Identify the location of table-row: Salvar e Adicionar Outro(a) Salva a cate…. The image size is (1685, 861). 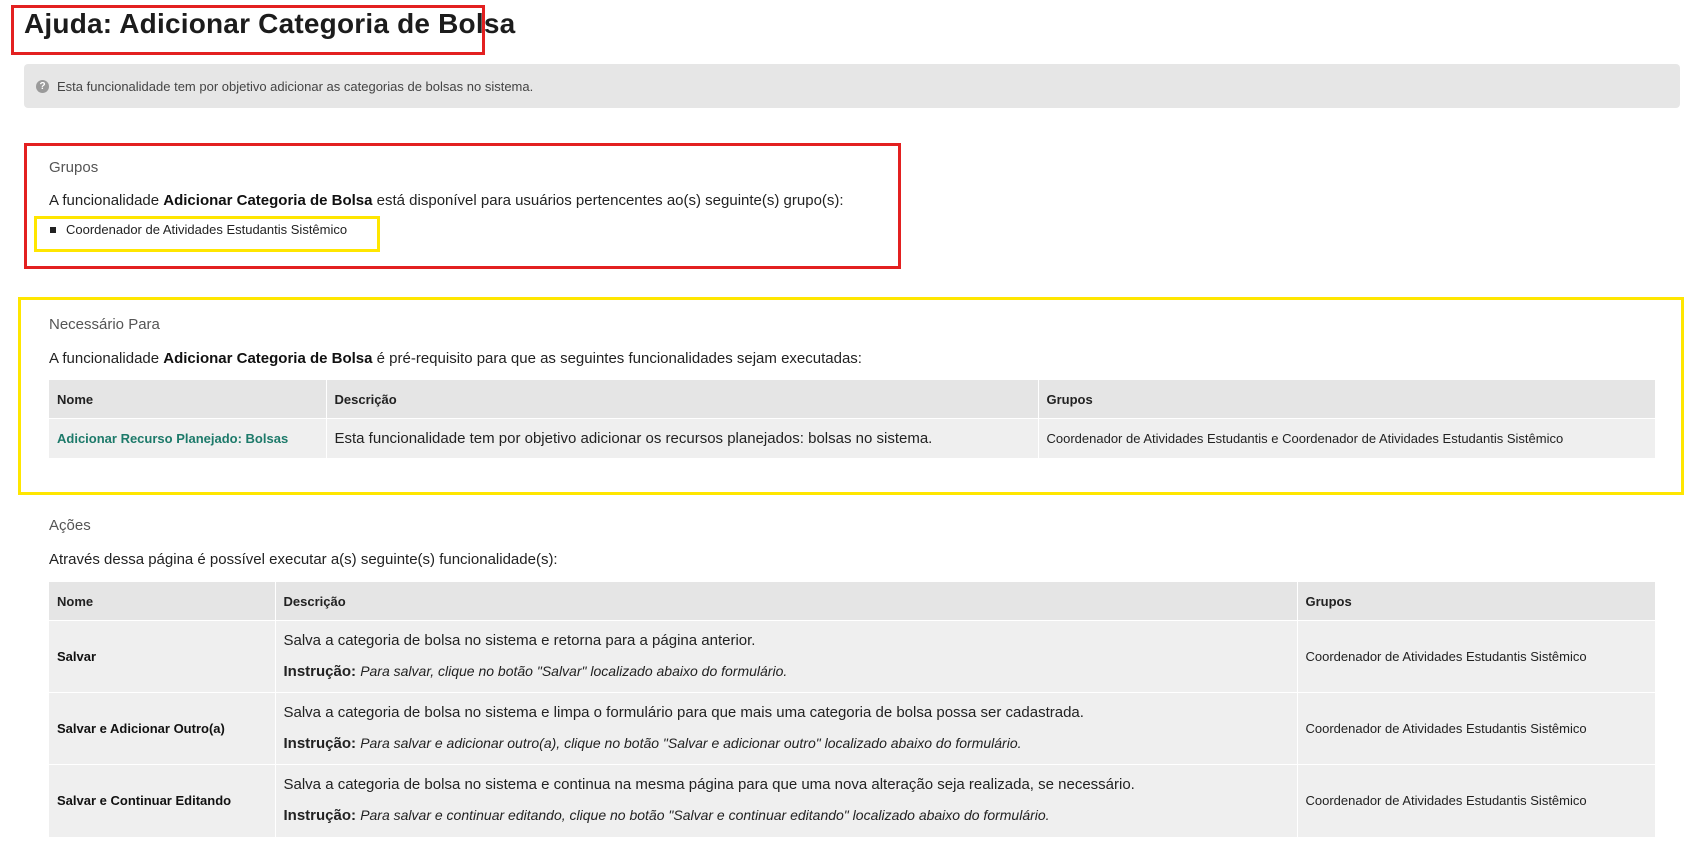
(852, 728).